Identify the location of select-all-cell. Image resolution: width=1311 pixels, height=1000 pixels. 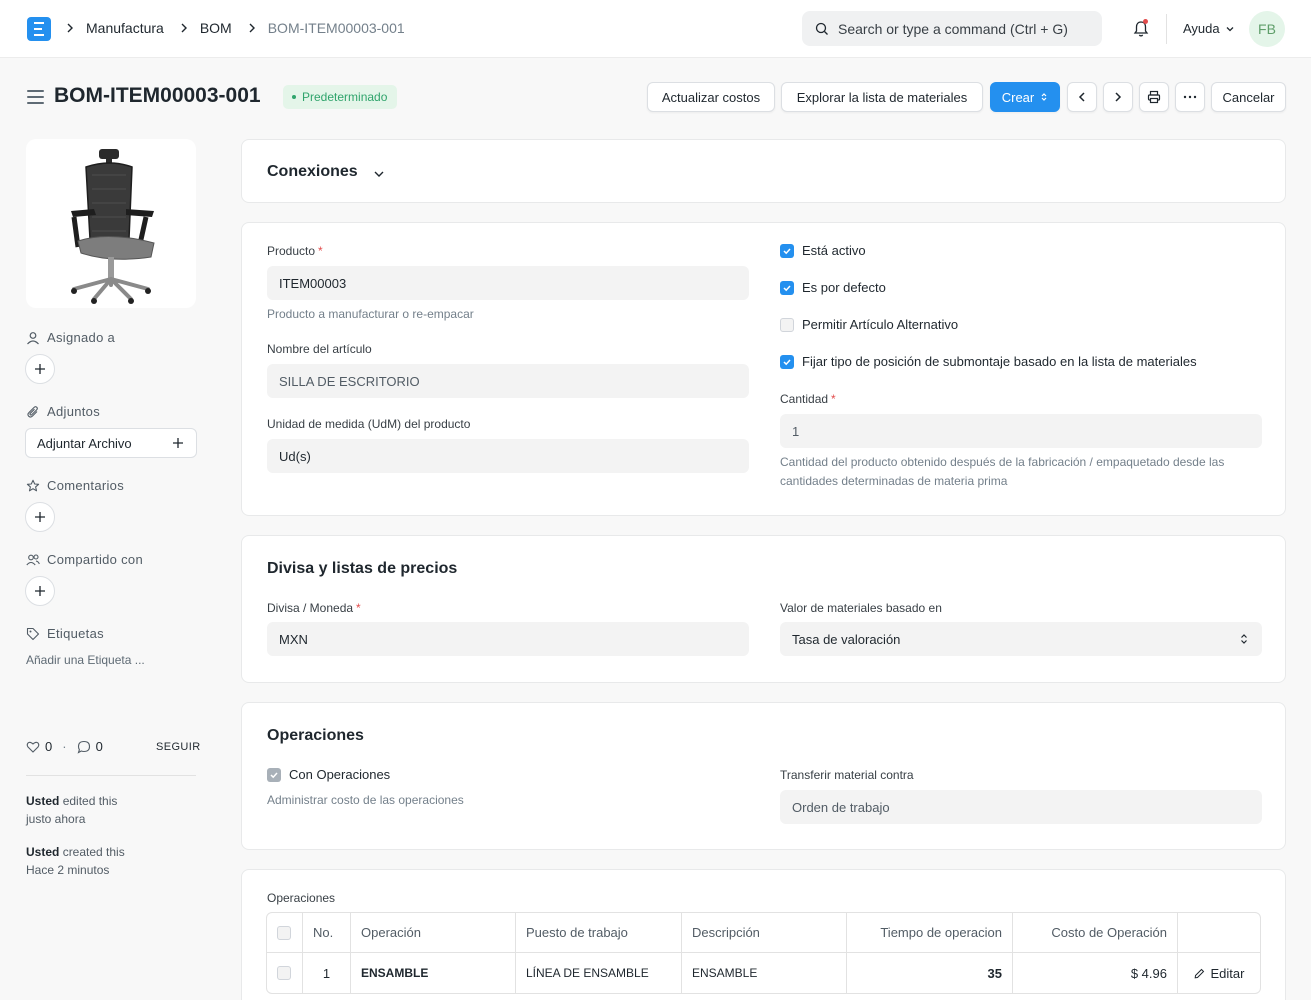
(285, 932).